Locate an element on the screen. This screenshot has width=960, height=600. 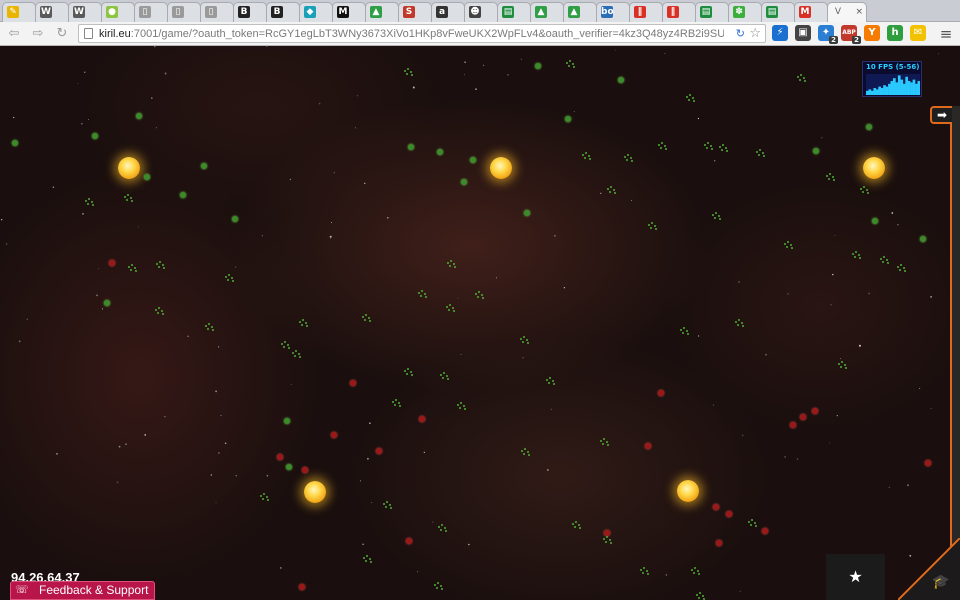
active-tab: V × is located at coordinates (847, 12).